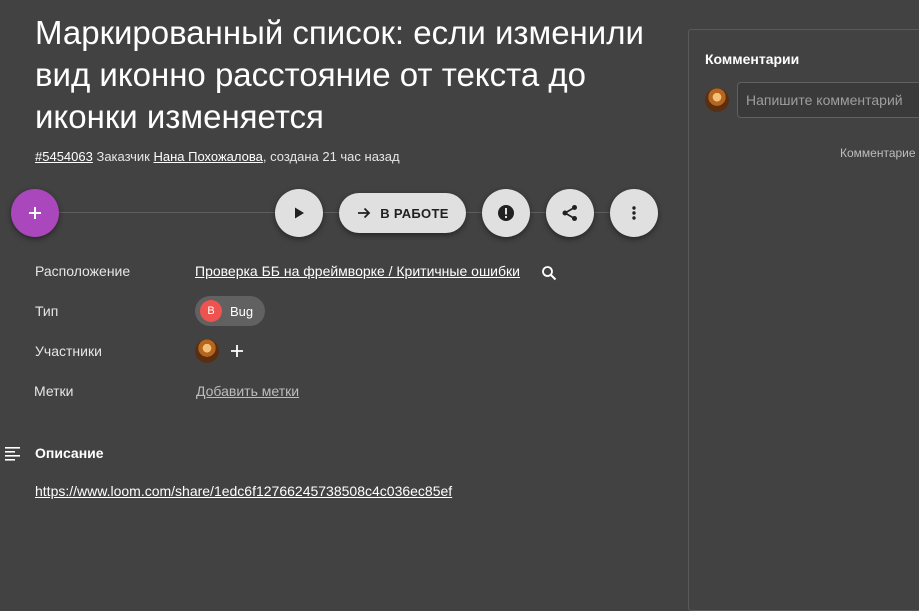 The height and width of the screenshot is (611, 919). I want to click on comment-input, so click(828, 100).